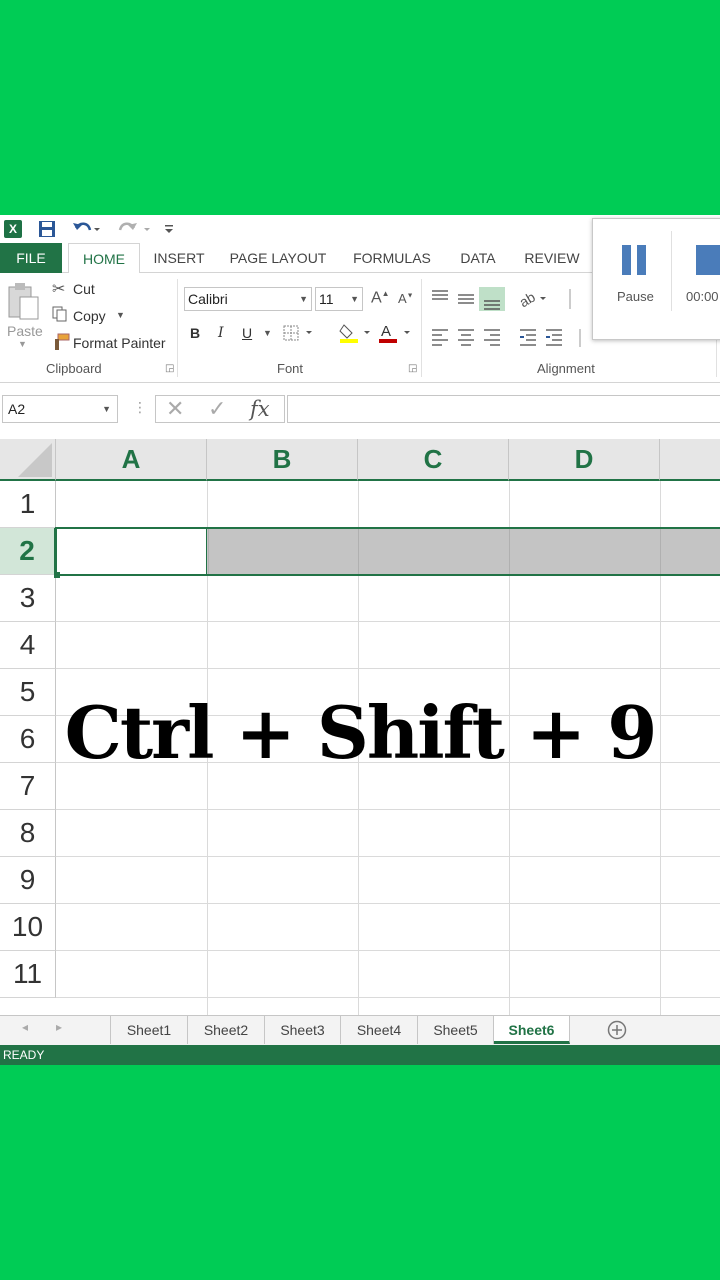  What do you see at coordinates (22, 344) in the screenshot?
I see `paste-dropdown-icon: ▼` at bounding box center [22, 344].